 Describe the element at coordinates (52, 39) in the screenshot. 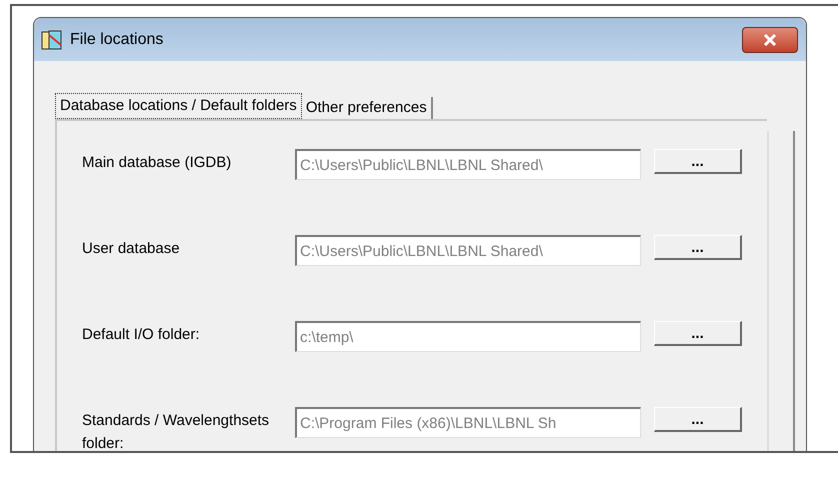

I see `app-icon` at that location.